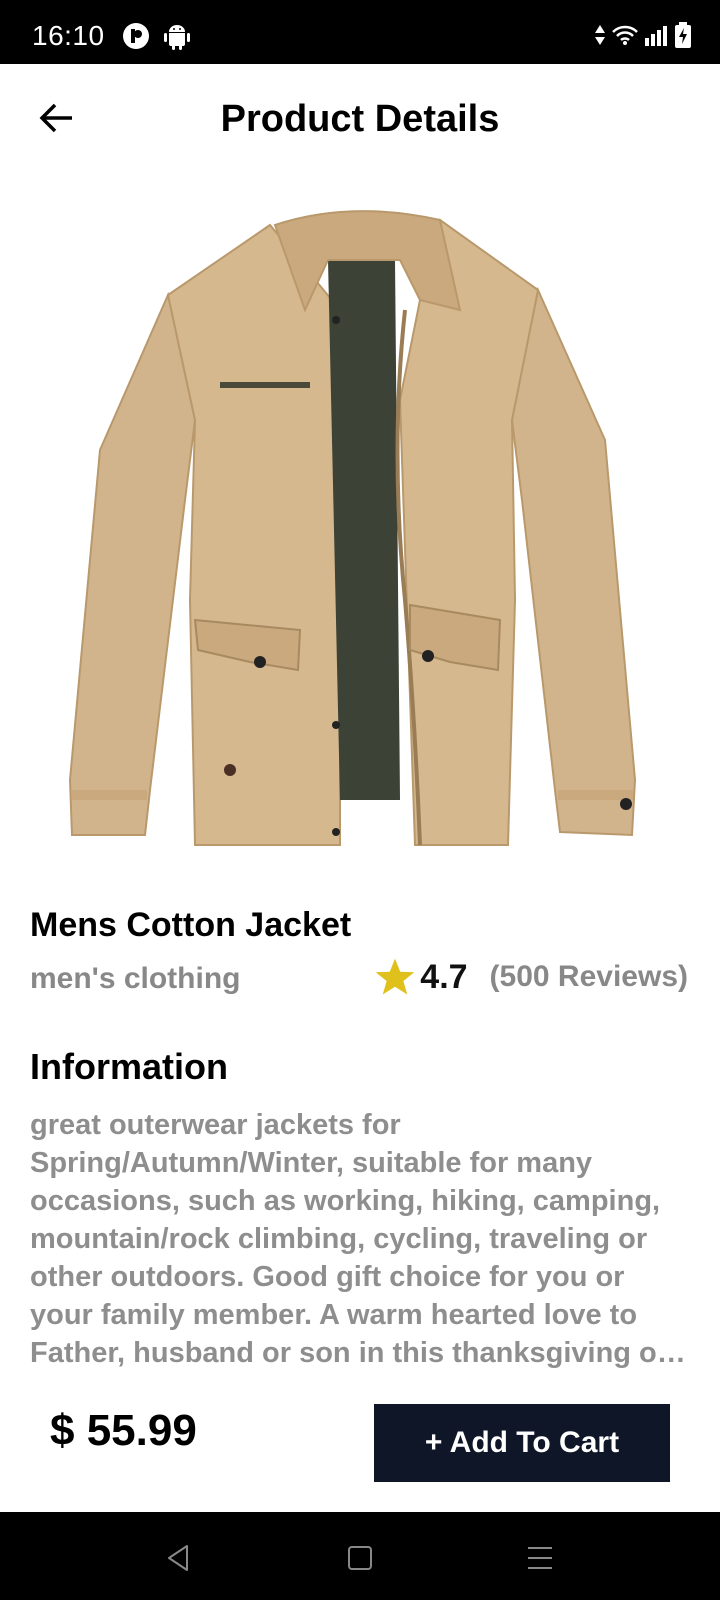  I want to click on app-header: Product Details, so click(360, 120).